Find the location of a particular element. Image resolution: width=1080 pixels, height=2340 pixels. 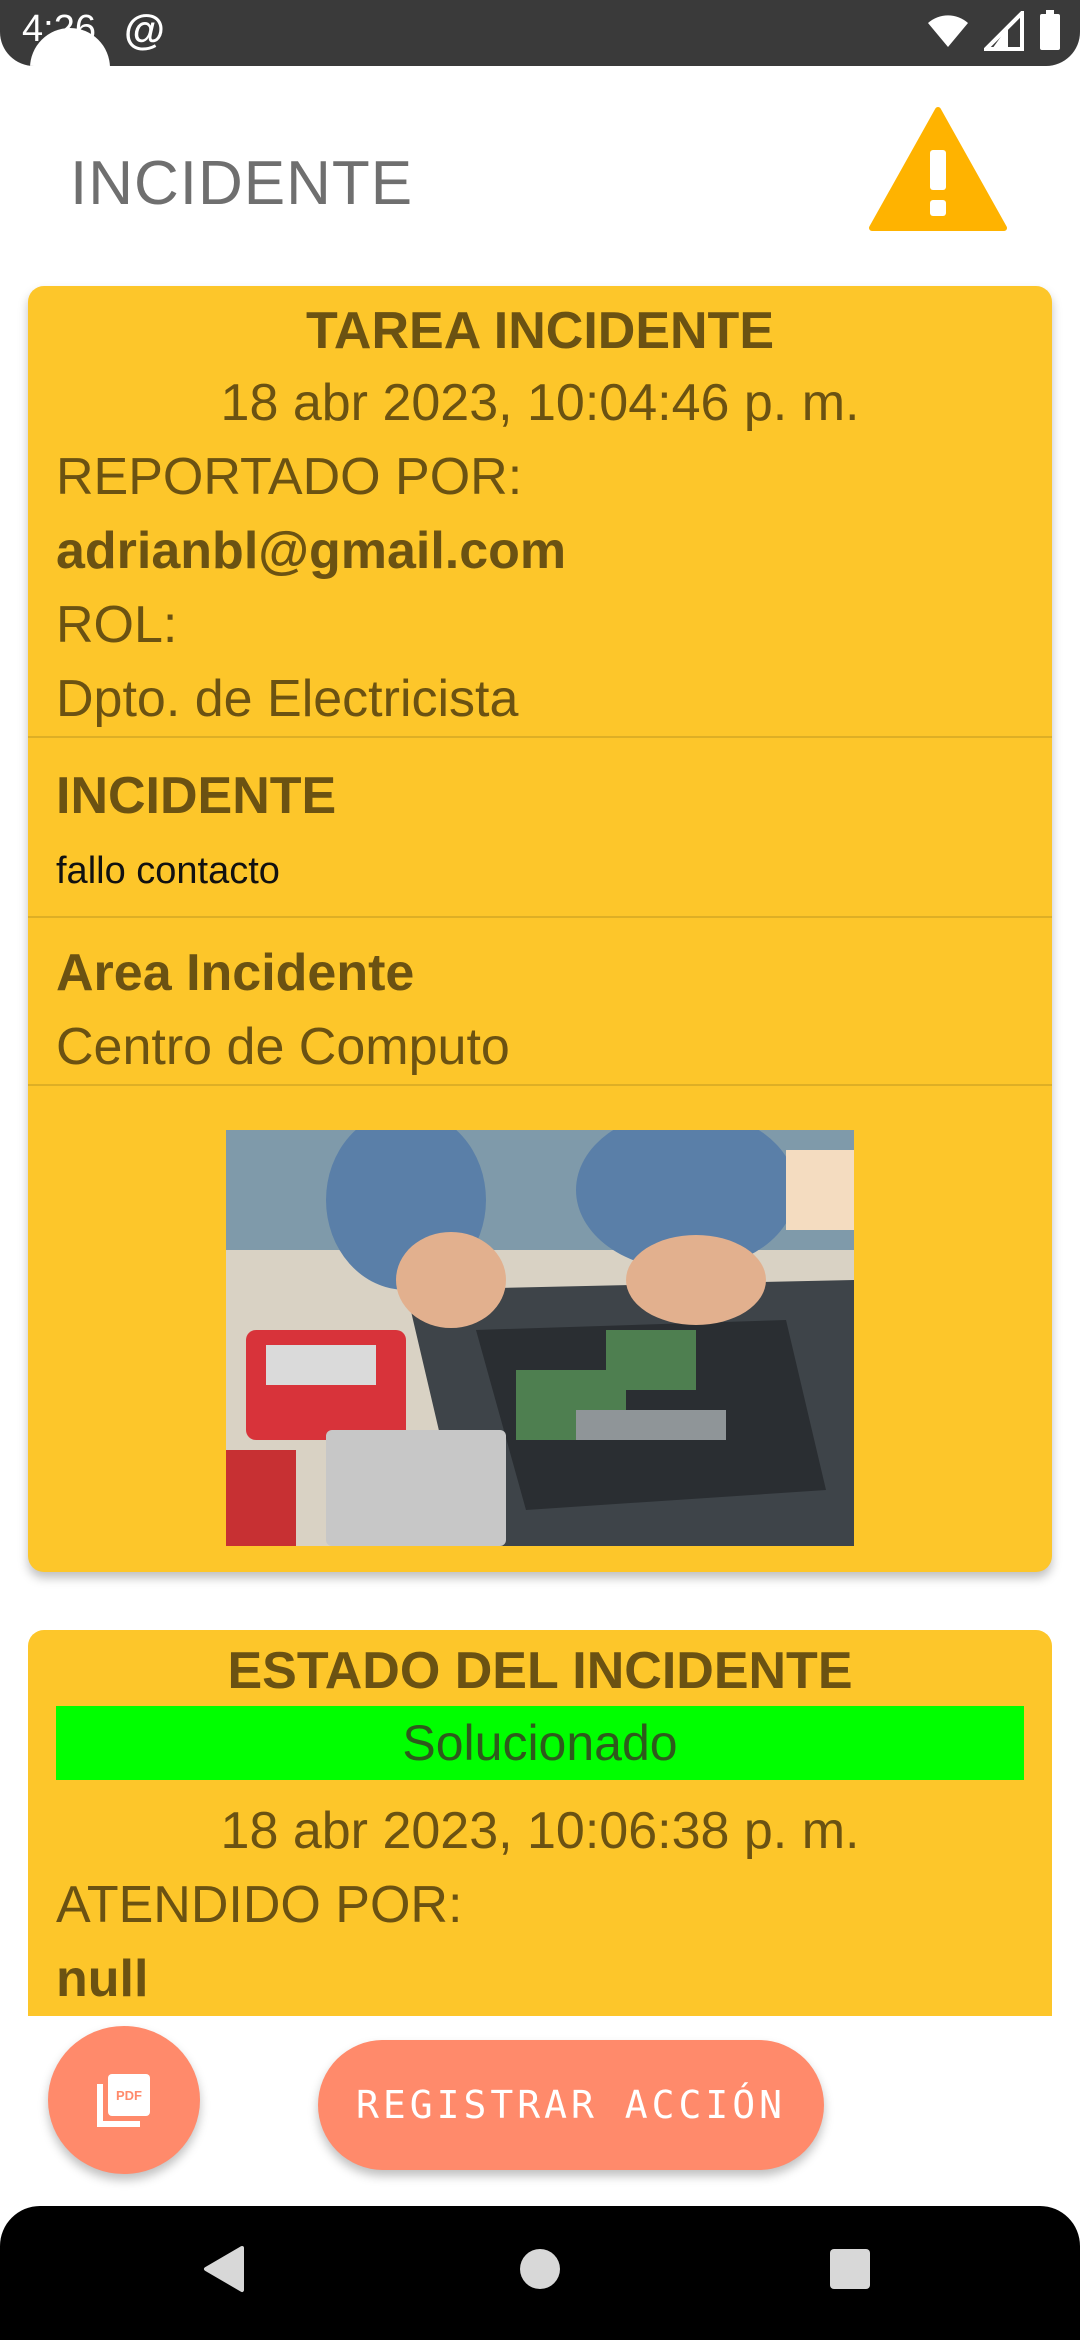

svg-text: PDF is located at coordinates (129, 2095).